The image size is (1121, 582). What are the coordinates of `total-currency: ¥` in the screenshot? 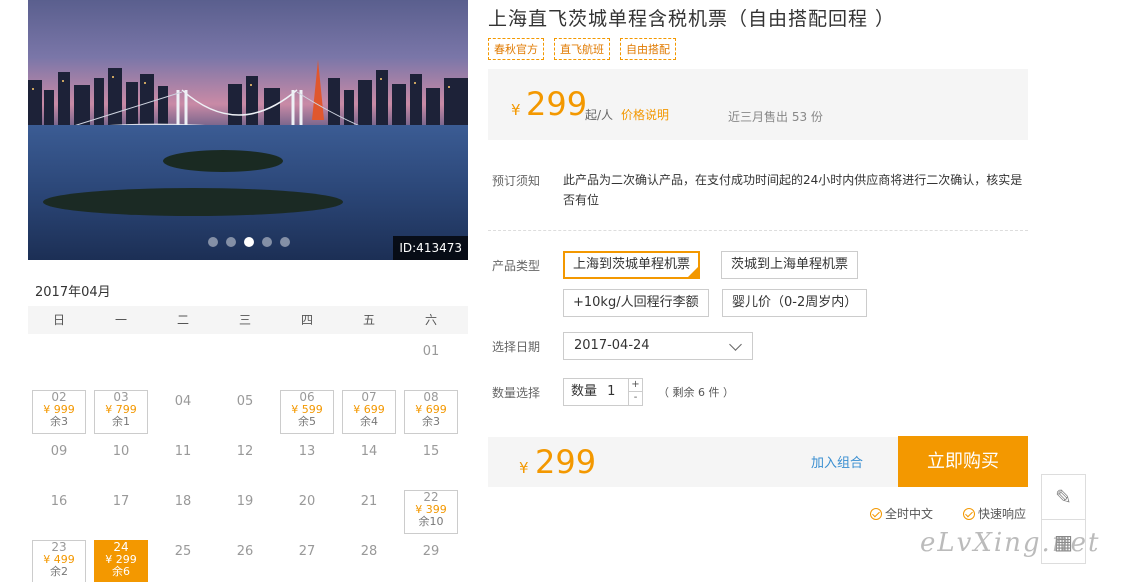 It's located at (524, 468).